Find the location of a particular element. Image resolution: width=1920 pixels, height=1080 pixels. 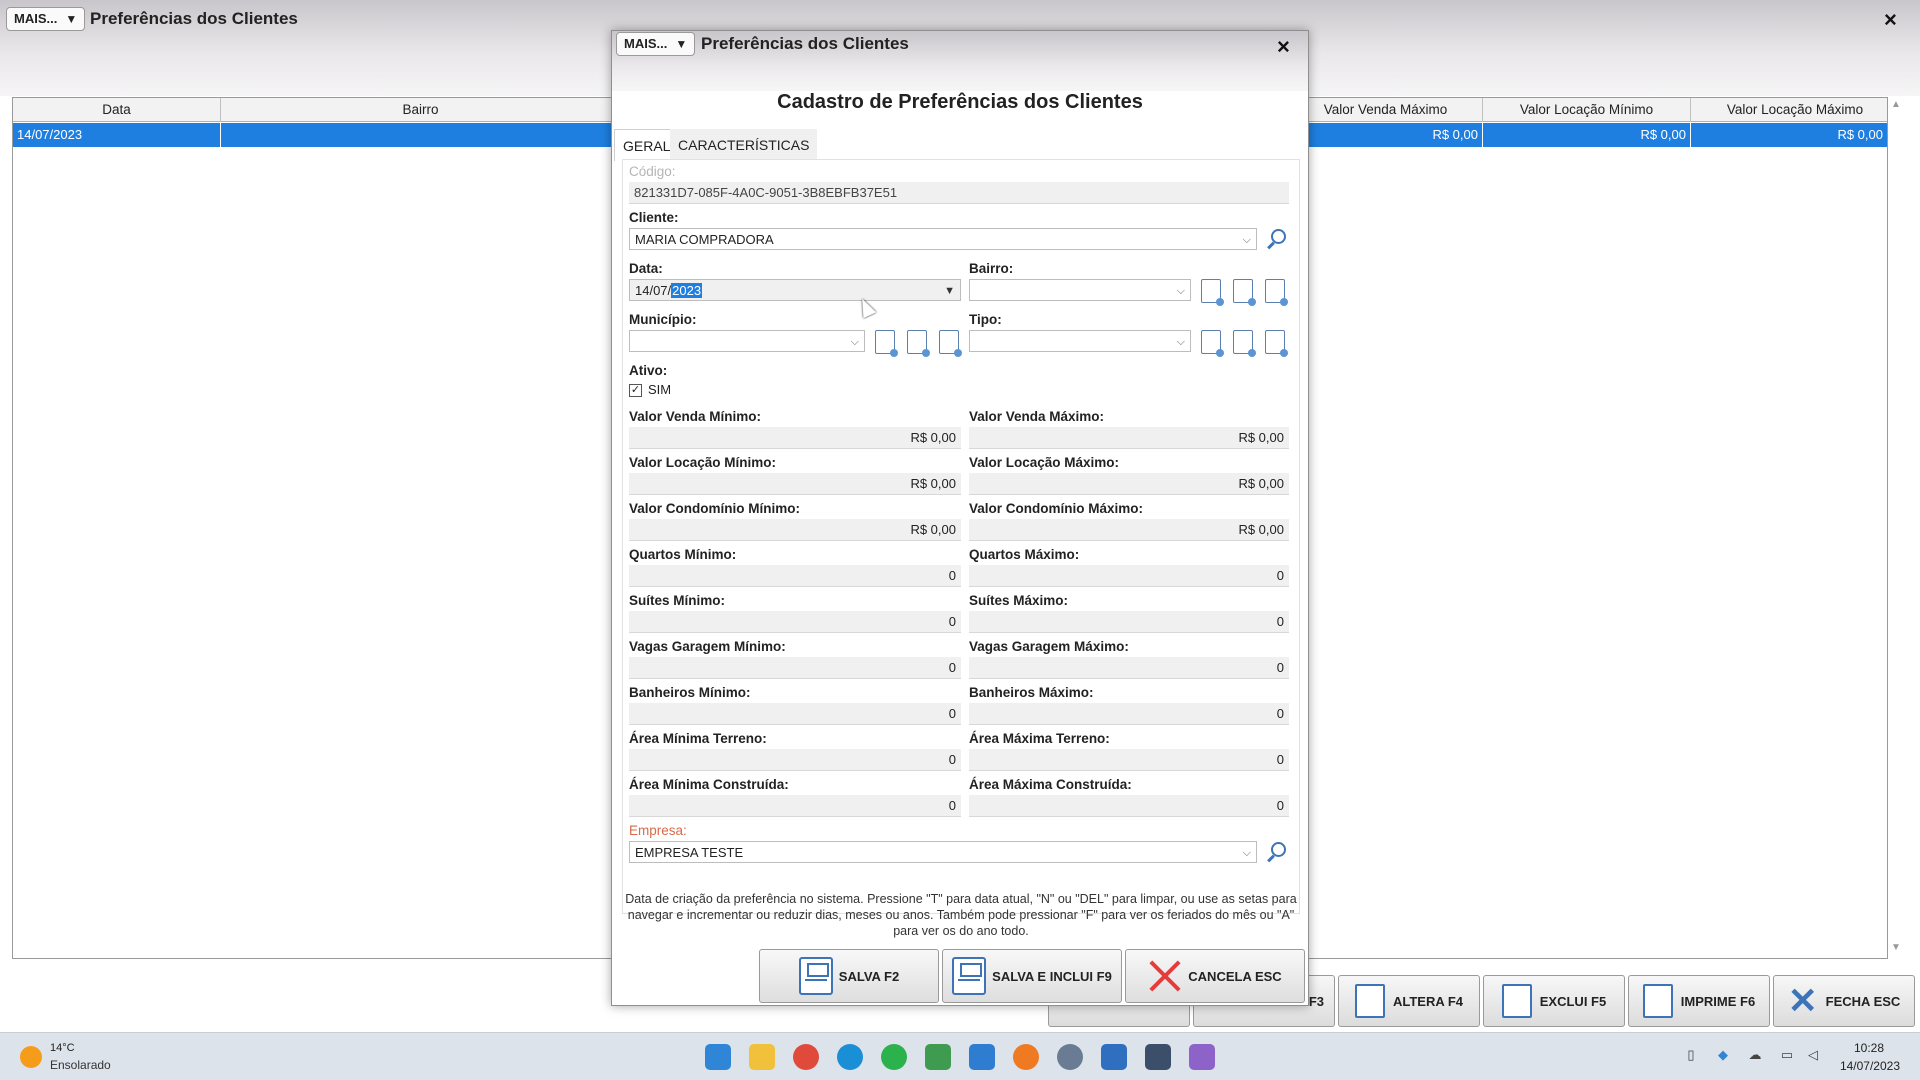

banheiros-max-field: 0 is located at coordinates (1129, 714).